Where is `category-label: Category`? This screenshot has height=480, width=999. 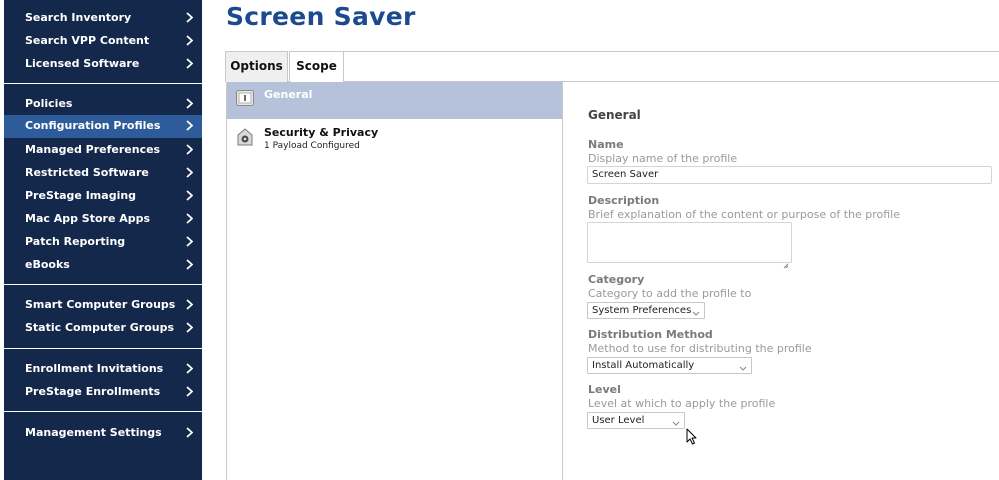 category-label: Category is located at coordinates (616, 279).